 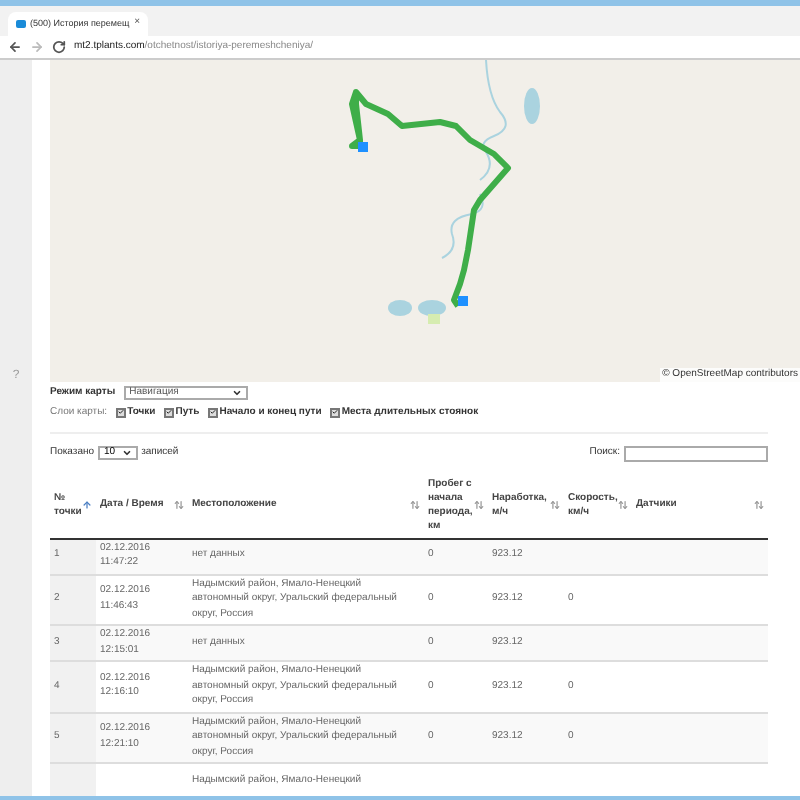 What do you see at coordinates (37, 47) in the screenshot?
I see `forward-icon` at bounding box center [37, 47].